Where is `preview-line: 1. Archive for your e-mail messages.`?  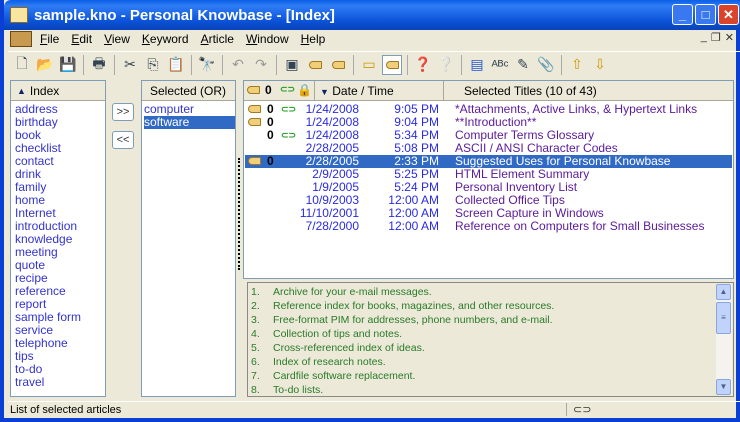 preview-line: 1. Archive for your e-mail messages. is located at coordinates (492, 292).